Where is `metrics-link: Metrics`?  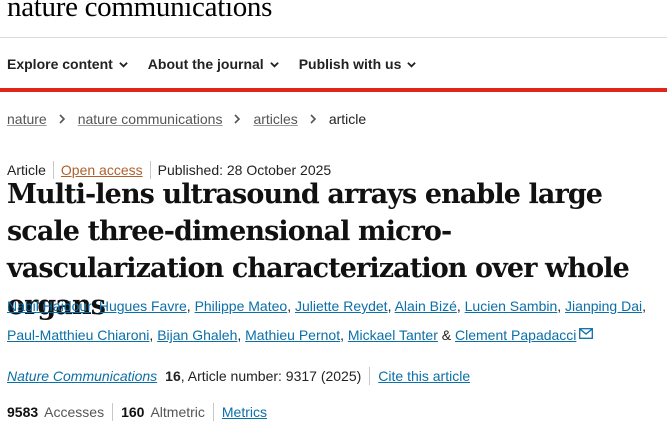 metrics-link: Metrics is located at coordinates (244, 412).